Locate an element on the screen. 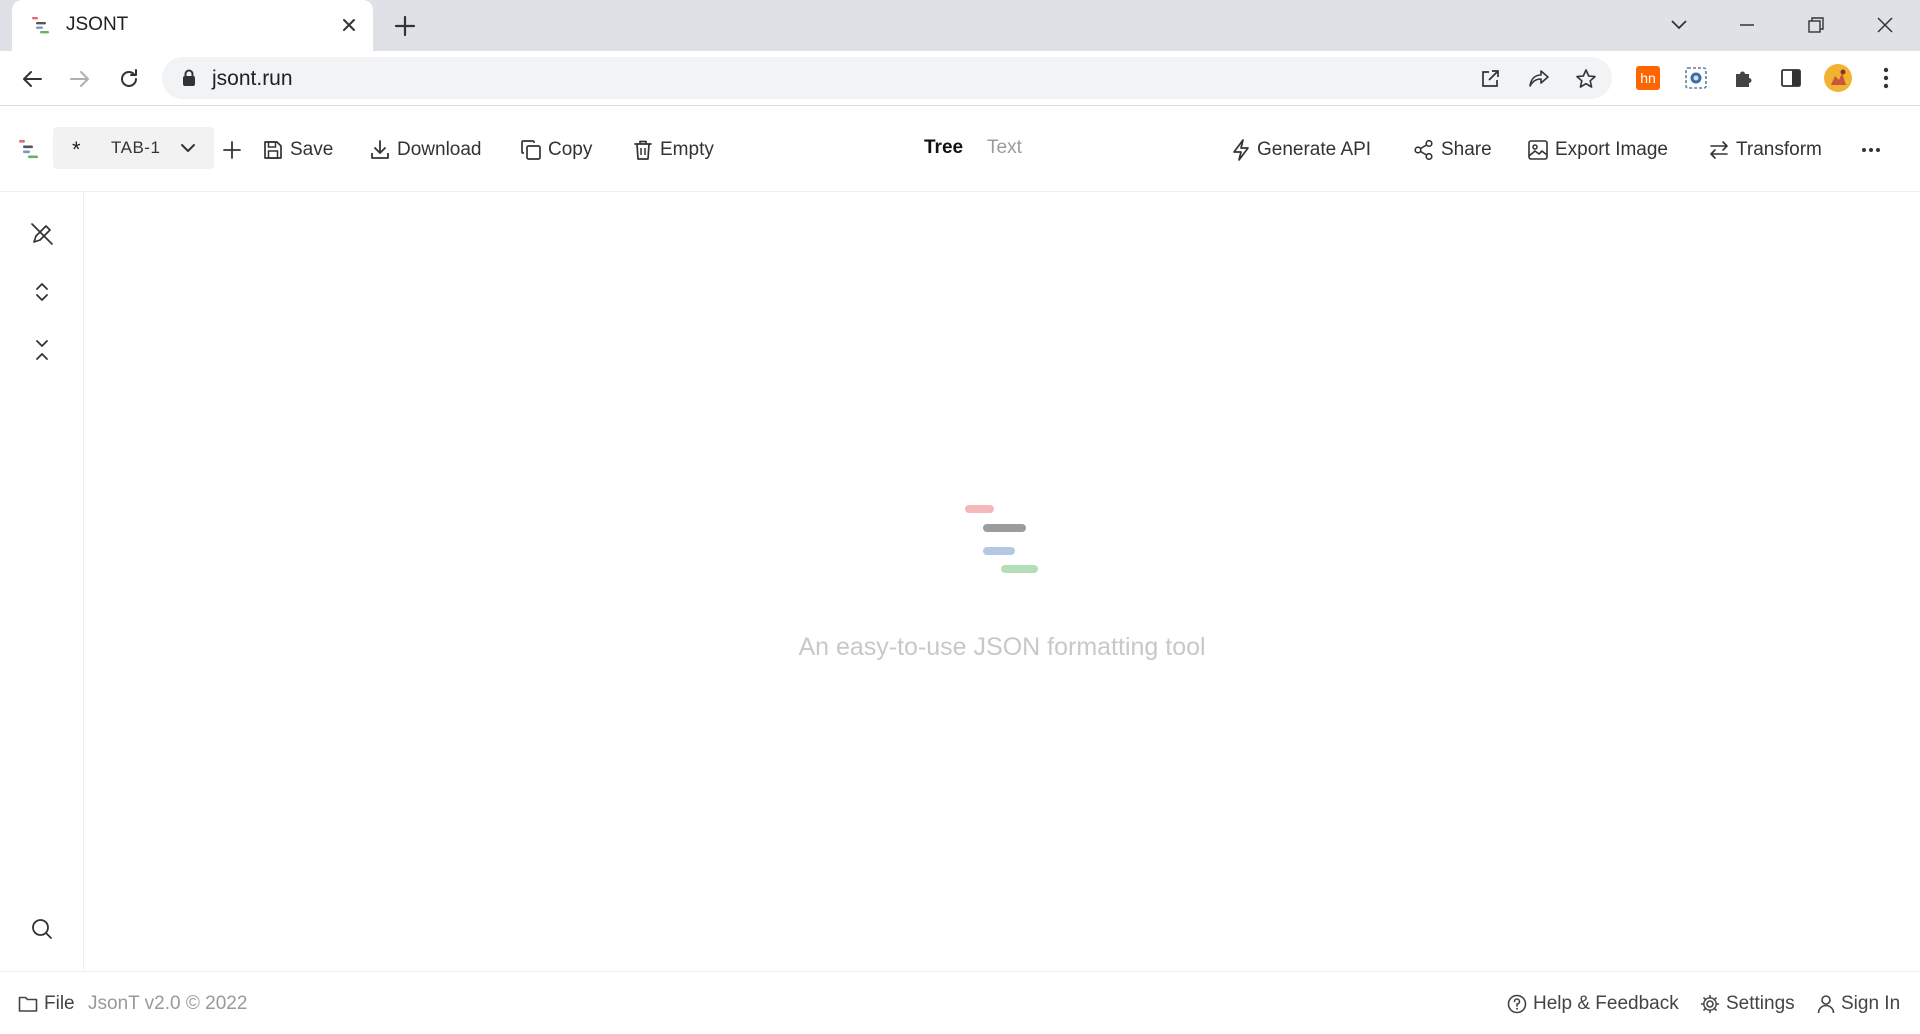 This screenshot has width=1920, height=1034. download-label: Download is located at coordinates (439, 149).